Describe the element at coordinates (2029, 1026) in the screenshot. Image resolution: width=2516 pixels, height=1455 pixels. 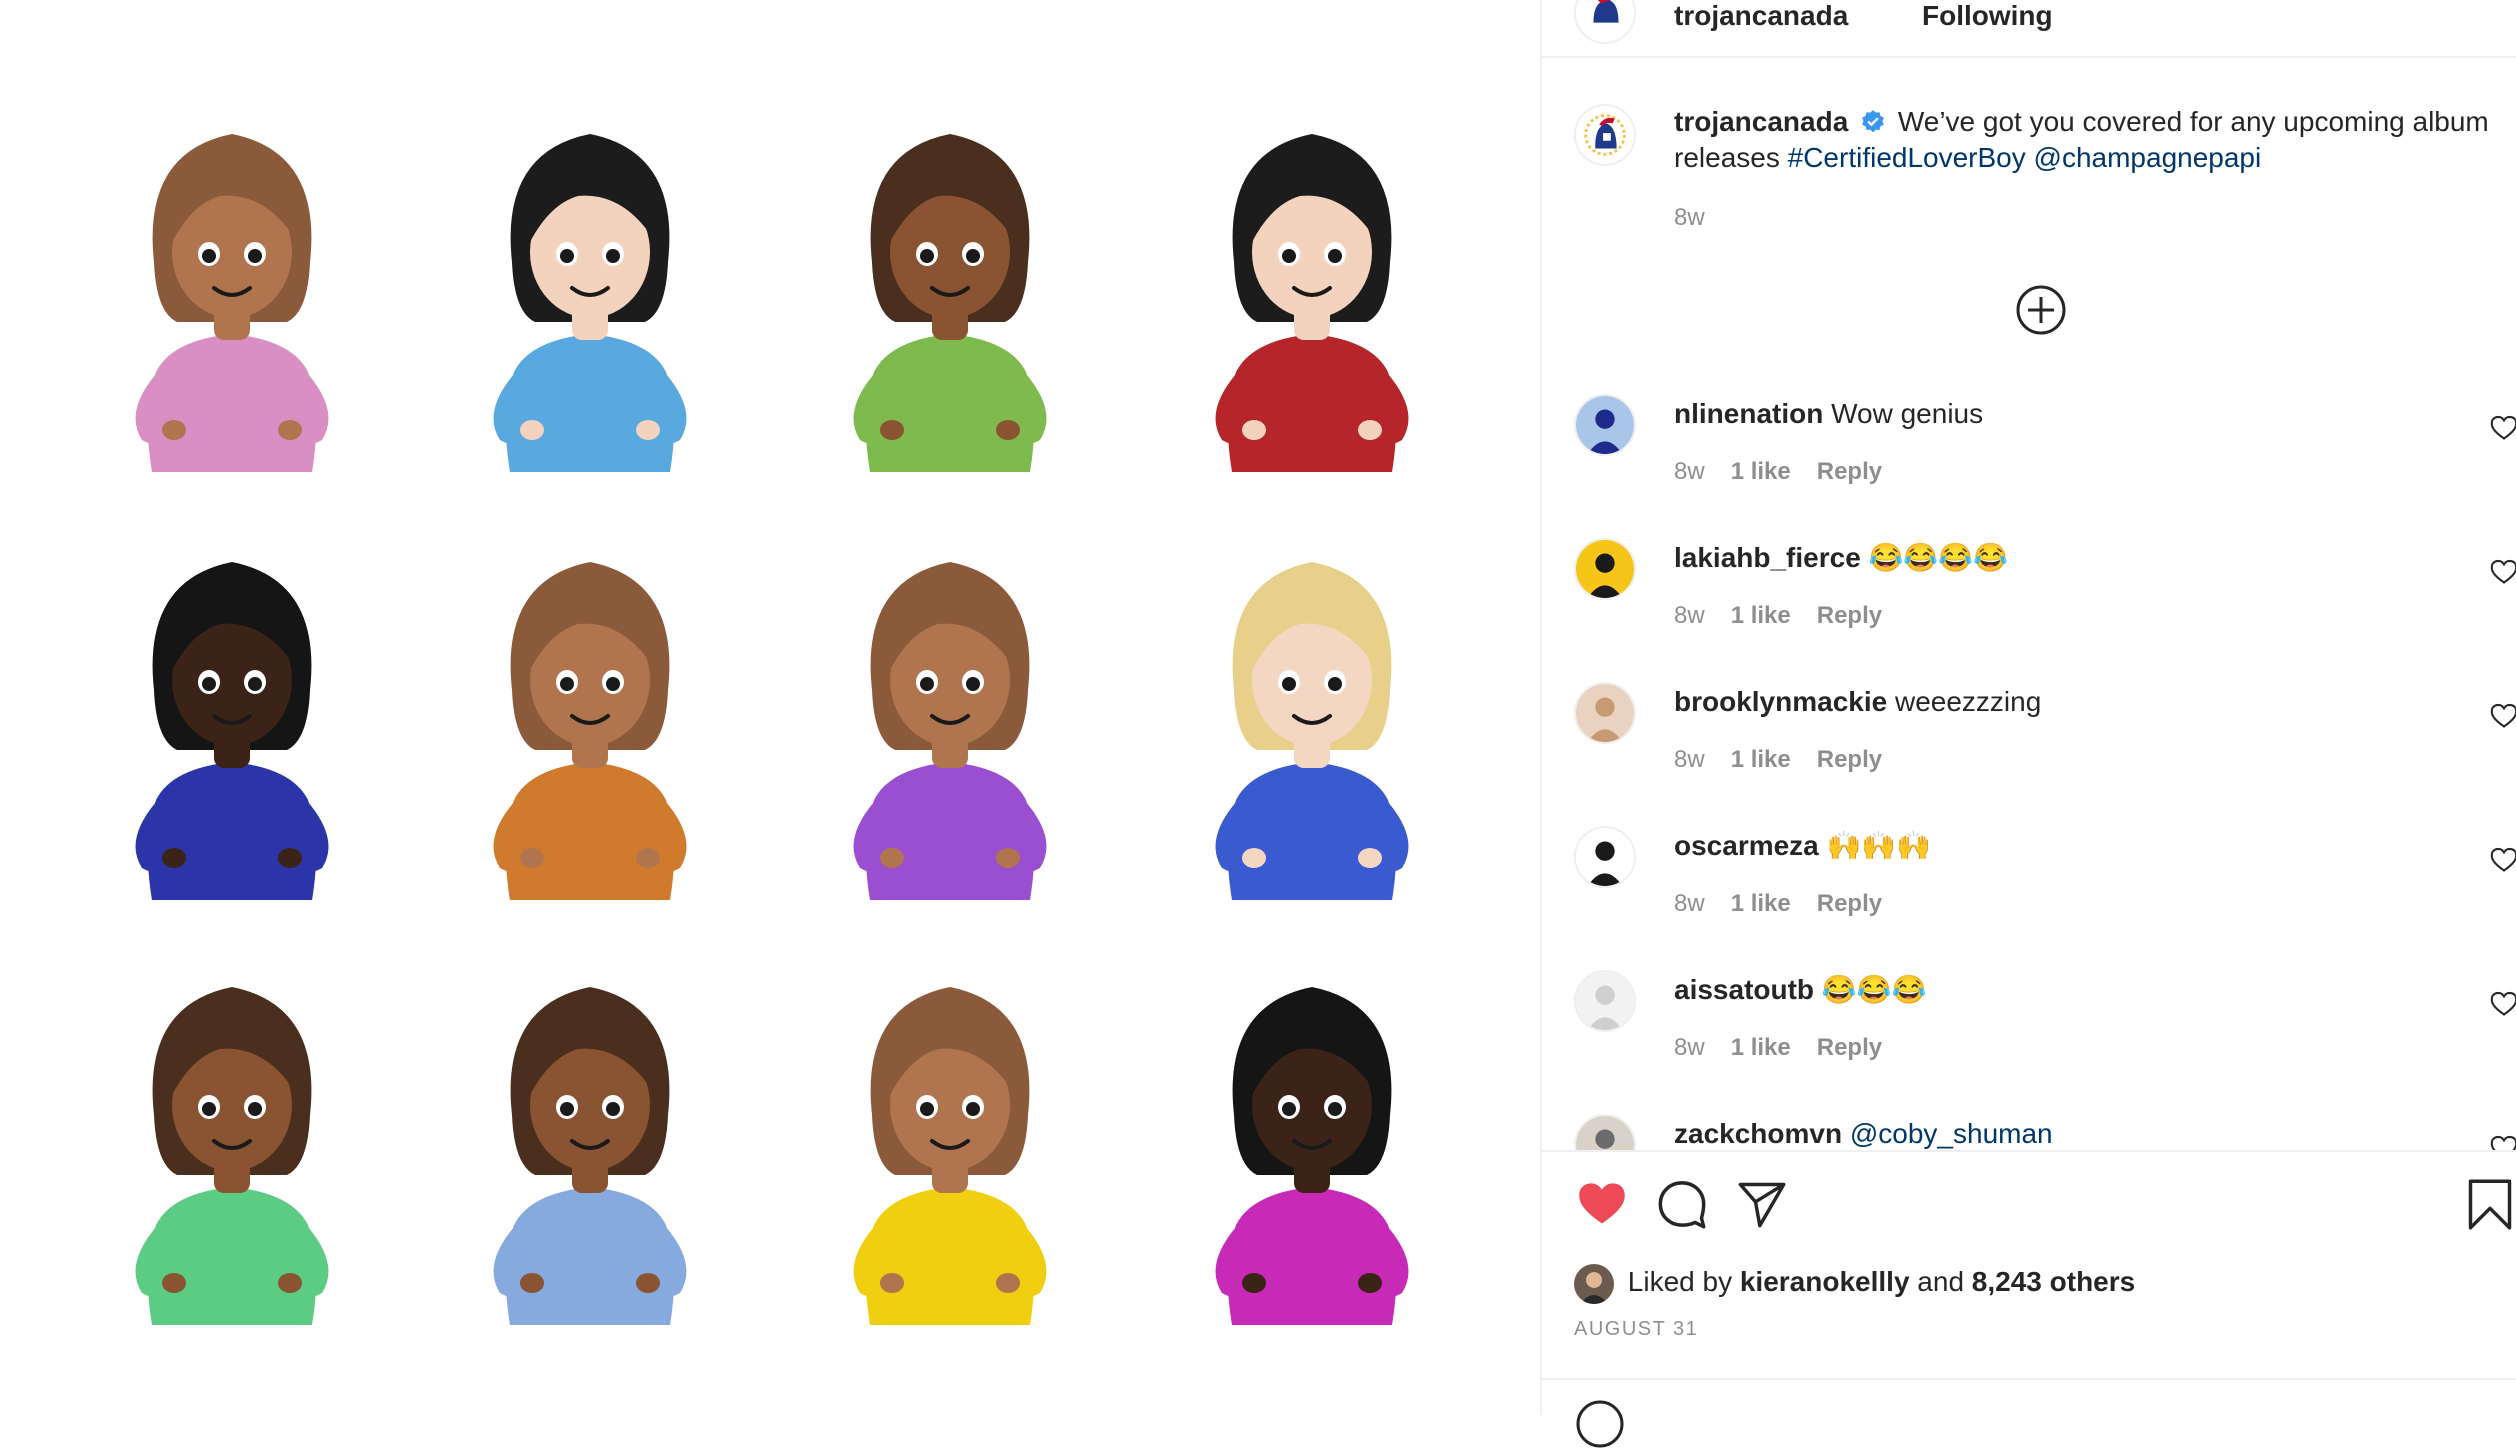
I see `comment-item: aissatoutb 😂😂😂 8w 1 like Reply` at that location.